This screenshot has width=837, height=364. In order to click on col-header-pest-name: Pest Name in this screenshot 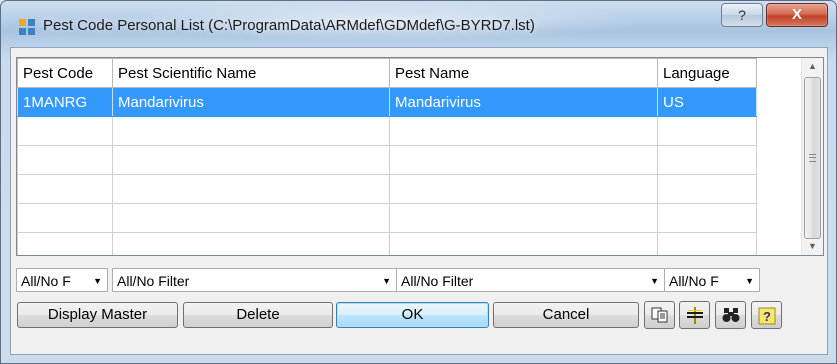, I will do `click(523, 73)`.